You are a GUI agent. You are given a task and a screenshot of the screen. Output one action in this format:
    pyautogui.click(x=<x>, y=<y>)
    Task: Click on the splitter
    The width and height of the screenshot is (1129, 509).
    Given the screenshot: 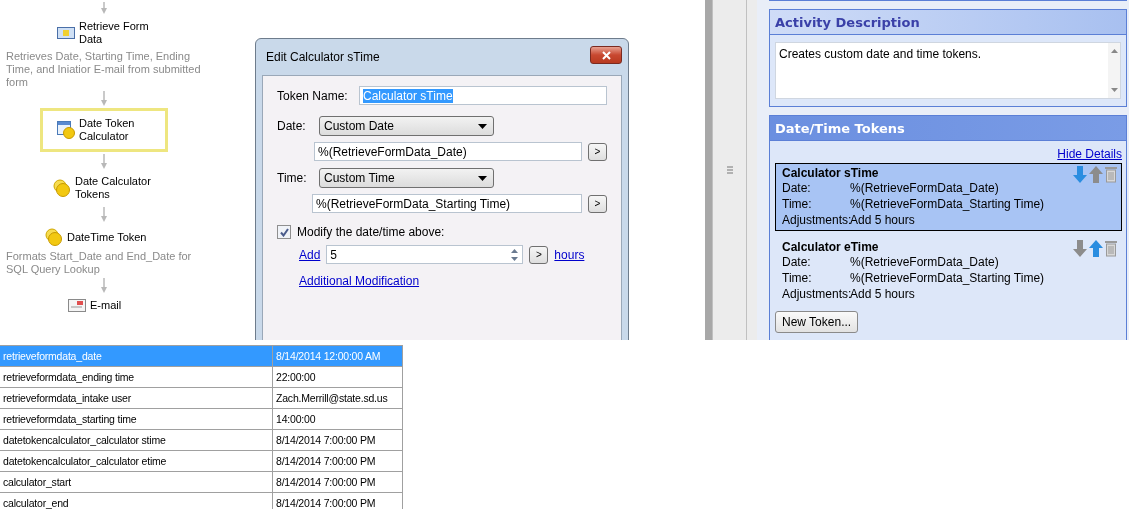 What is the action you would take?
    pyautogui.click(x=731, y=170)
    